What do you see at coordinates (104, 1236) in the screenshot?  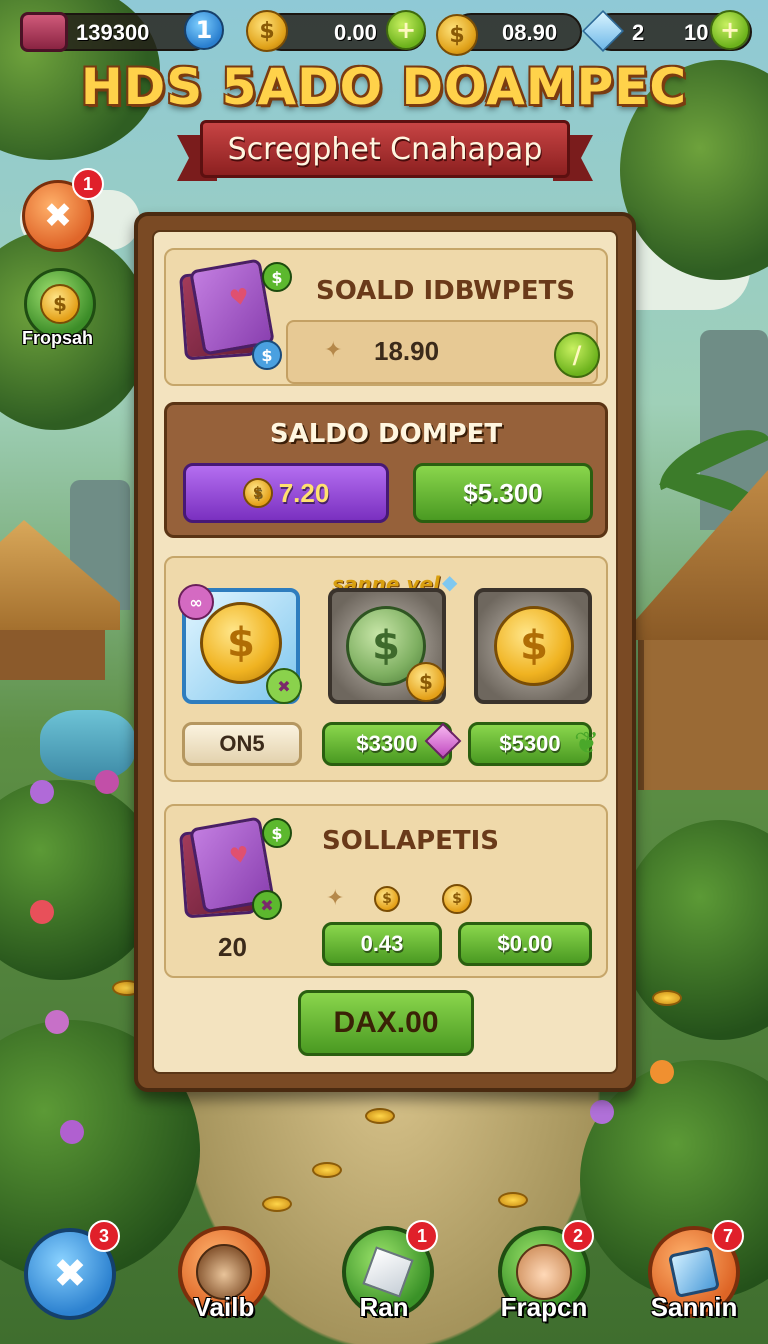 I see `nav-tools-badge: 3` at bounding box center [104, 1236].